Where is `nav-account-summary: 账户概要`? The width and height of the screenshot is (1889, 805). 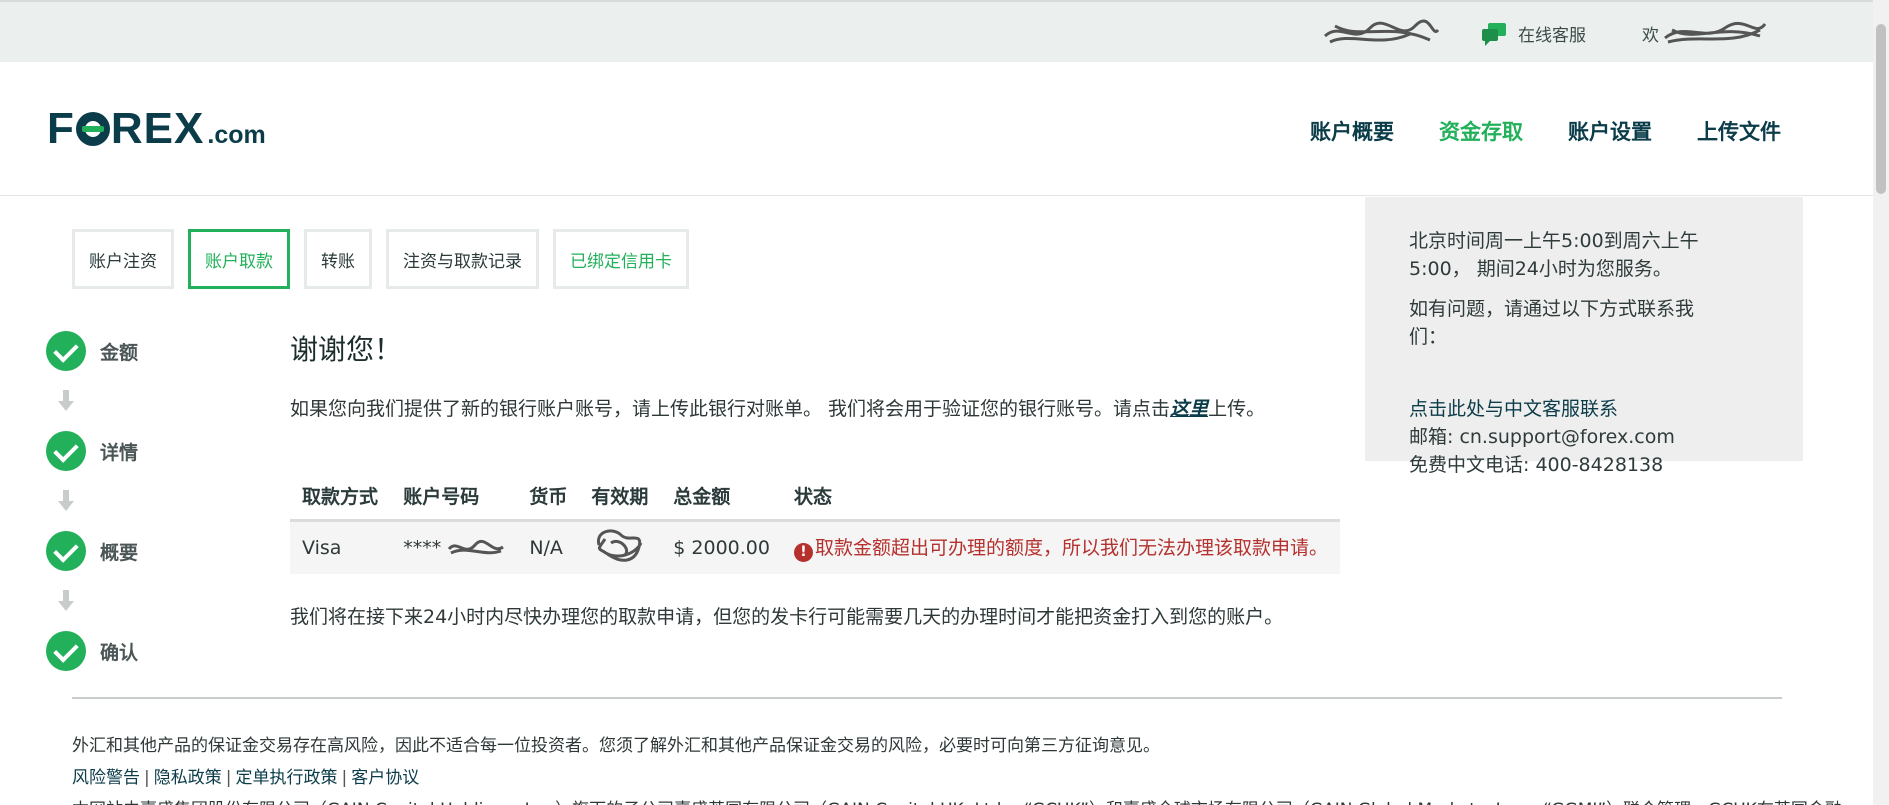
nav-account-summary: 账户概要 is located at coordinates (1352, 131).